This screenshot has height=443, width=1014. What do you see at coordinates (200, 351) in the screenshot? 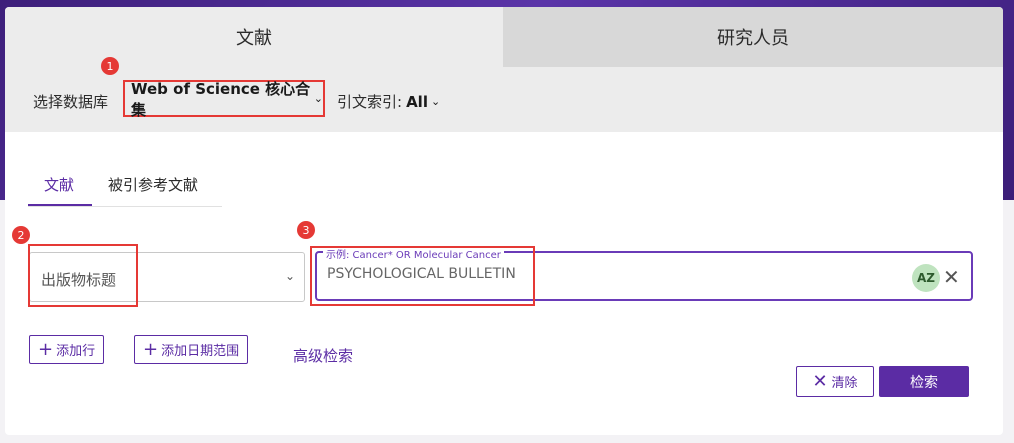
I see `add-date-range-label: 添加日期范围` at bounding box center [200, 351].